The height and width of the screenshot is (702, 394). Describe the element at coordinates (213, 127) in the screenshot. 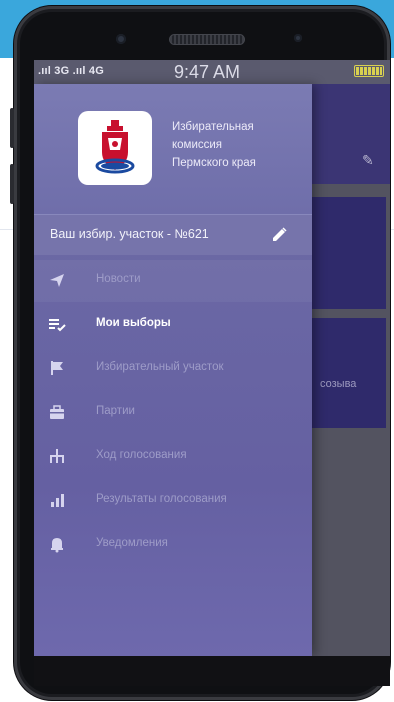

I see `org-name-line: Избирательная` at that location.